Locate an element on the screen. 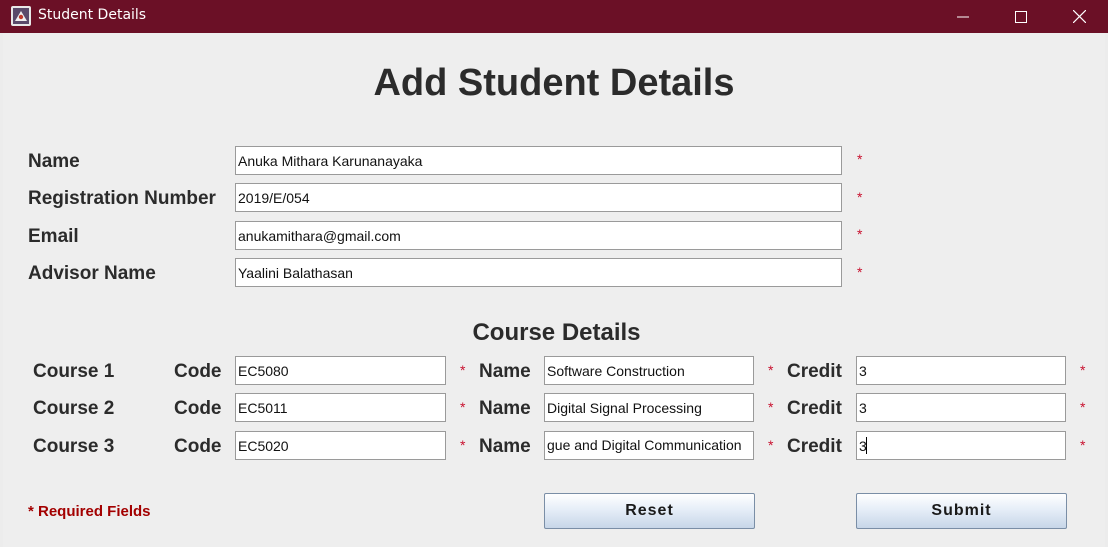 The height and width of the screenshot is (547, 1108). close-icon is located at coordinates (1079, 16).